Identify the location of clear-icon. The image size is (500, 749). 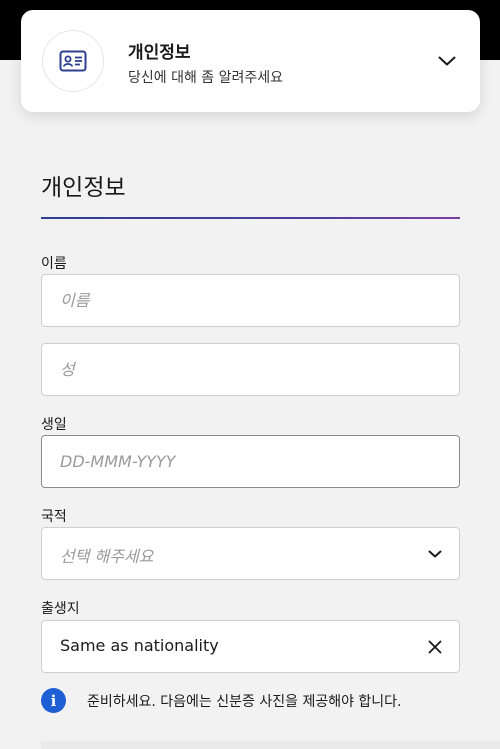
(435, 647).